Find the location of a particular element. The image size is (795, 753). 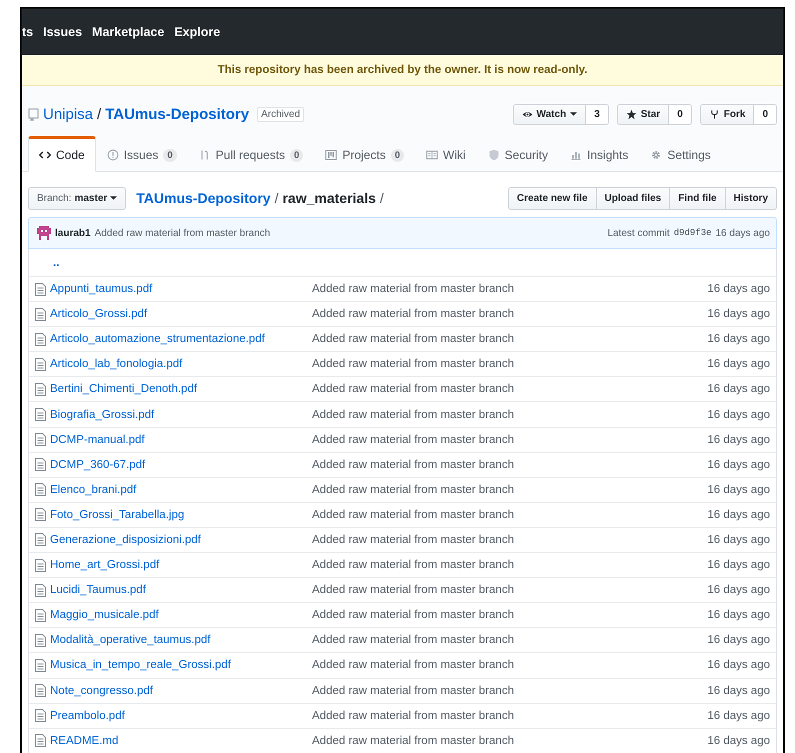

file-link: DCMP_360-67.pdf is located at coordinates (181, 464).